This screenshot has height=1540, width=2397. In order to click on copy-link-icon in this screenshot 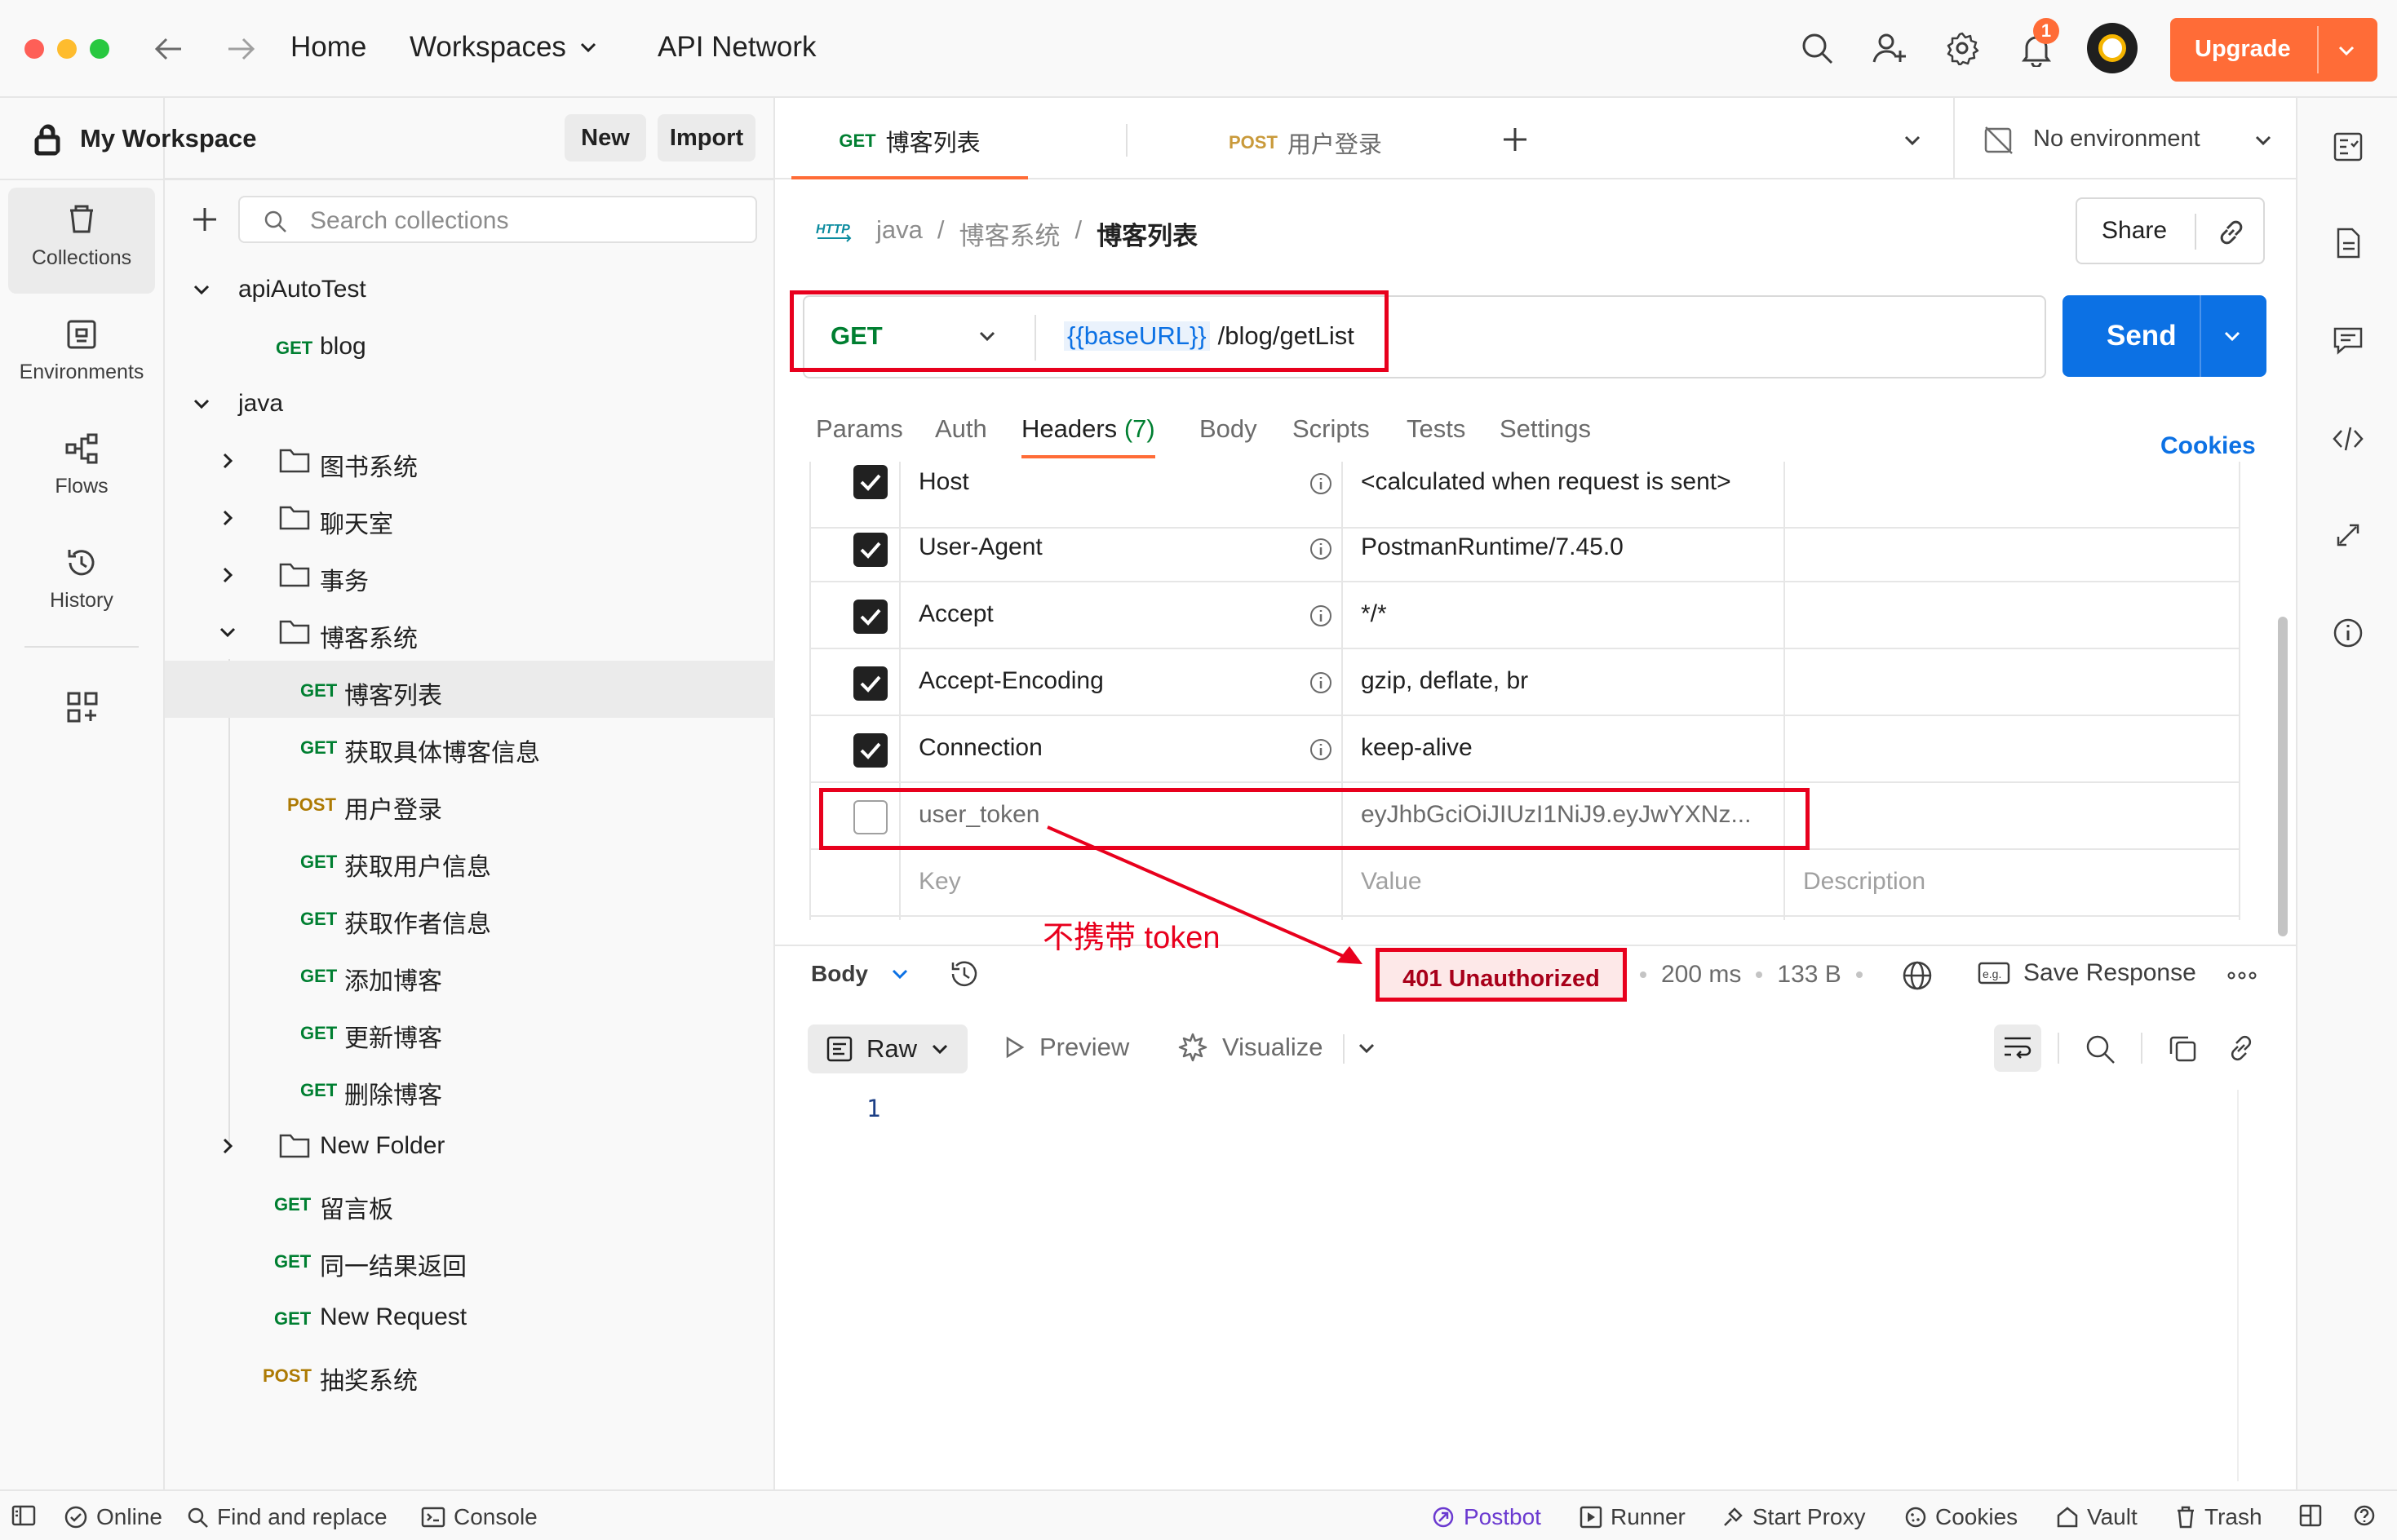, I will do `click(2231, 232)`.